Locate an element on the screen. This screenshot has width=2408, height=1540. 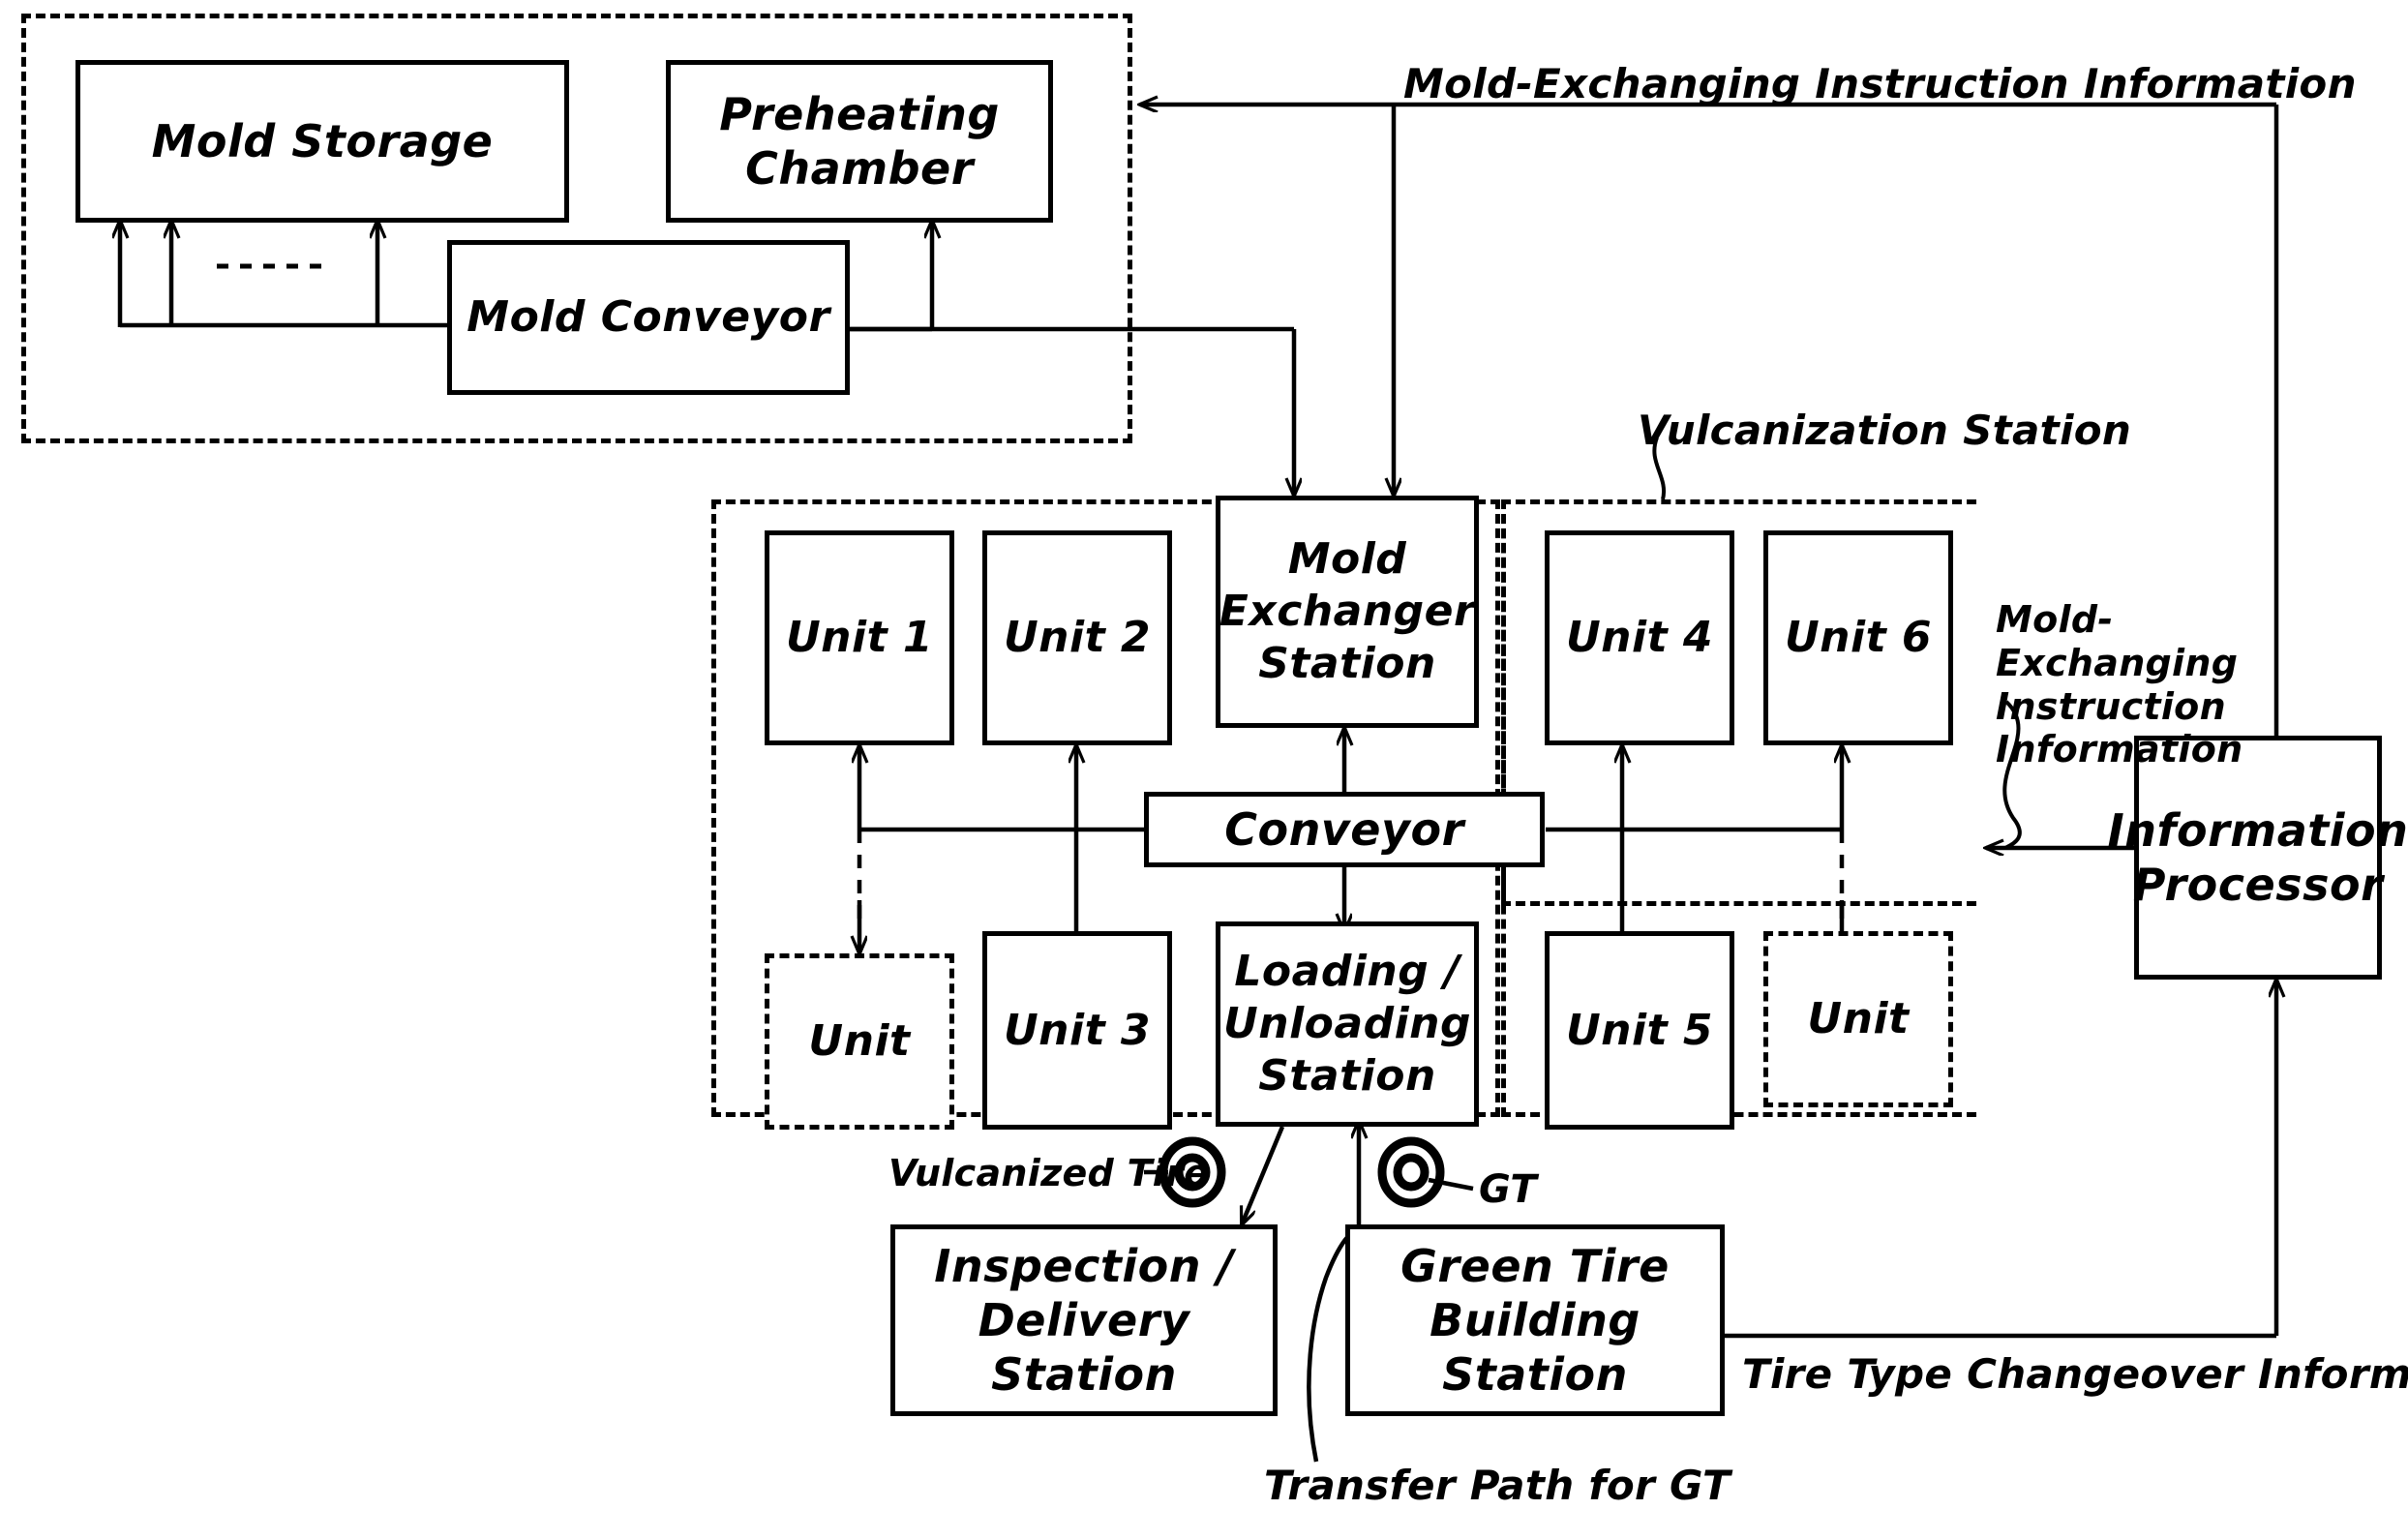
label-vulcanized-tire: Vulcanized Tire is located at coordinates (1049, 1173).